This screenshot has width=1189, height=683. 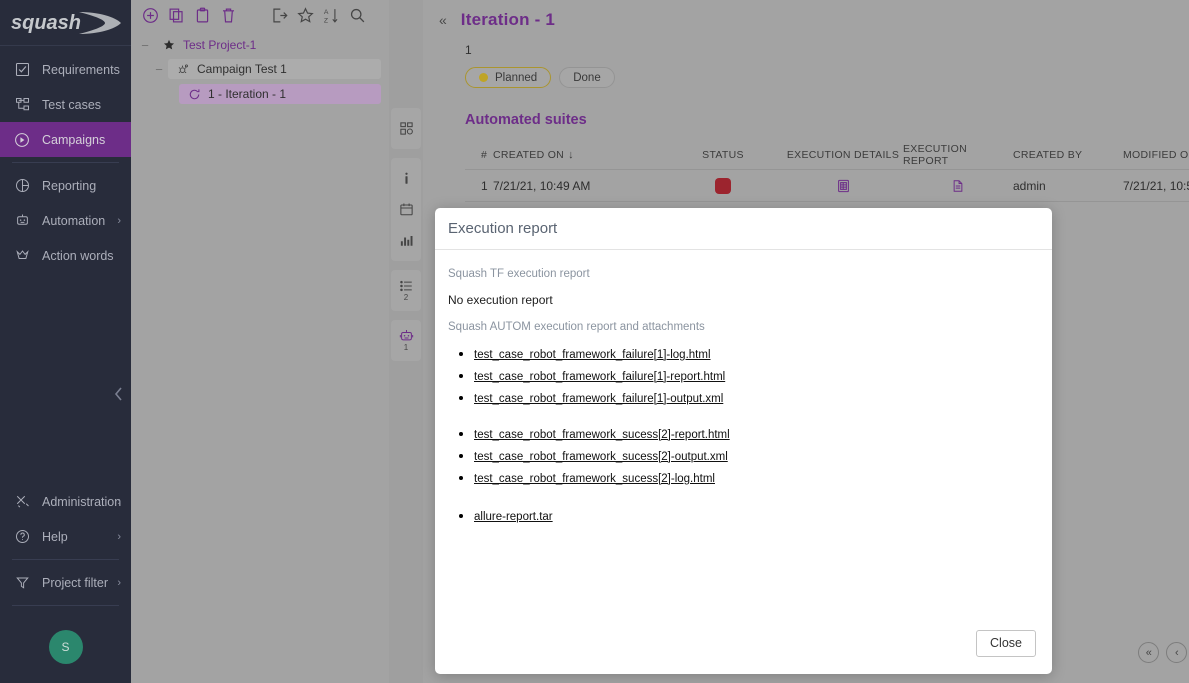 What do you see at coordinates (1006, 643) in the screenshot?
I see `close-button: Close` at bounding box center [1006, 643].